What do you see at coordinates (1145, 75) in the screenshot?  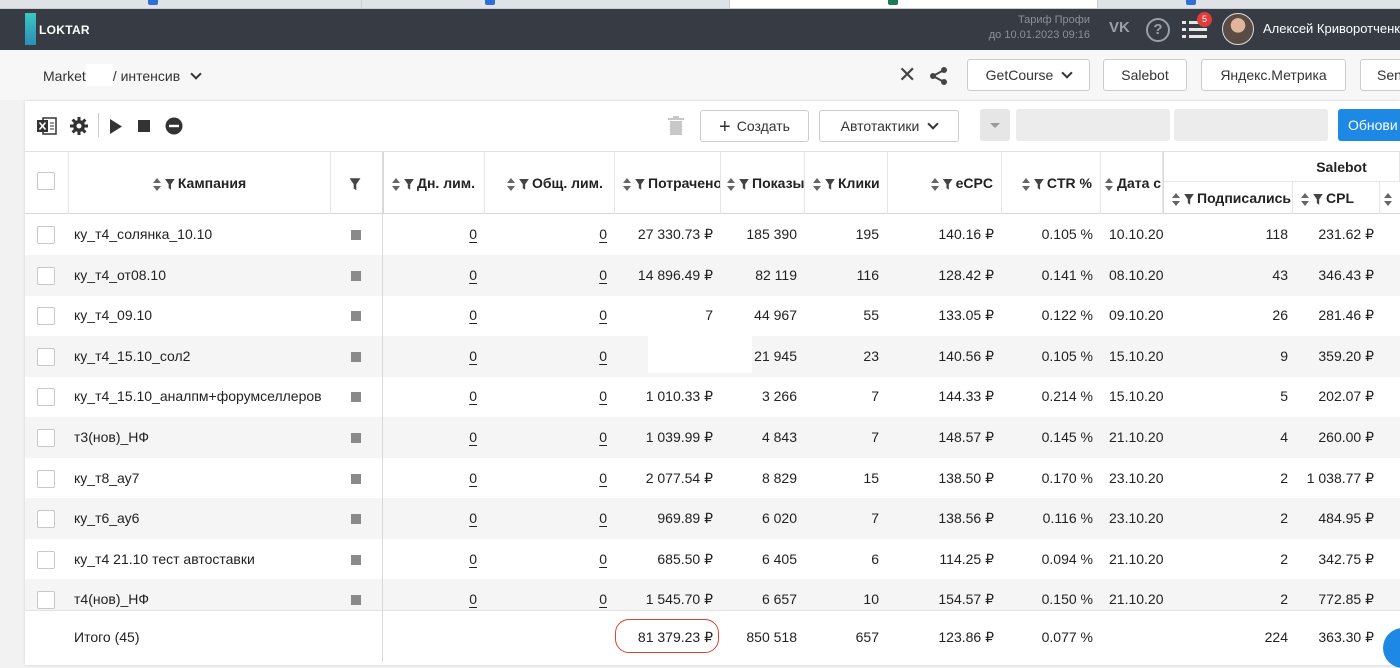 I see `salebot-button: Salebot` at bounding box center [1145, 75].